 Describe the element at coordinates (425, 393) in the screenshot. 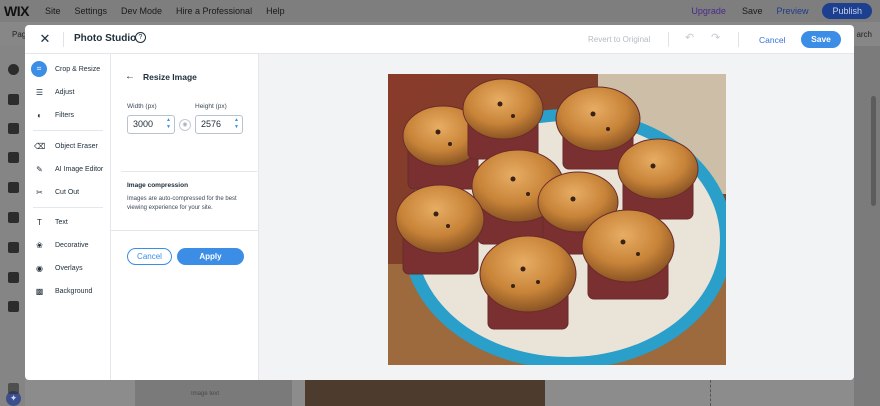

I see `background-image-preview` at that location.